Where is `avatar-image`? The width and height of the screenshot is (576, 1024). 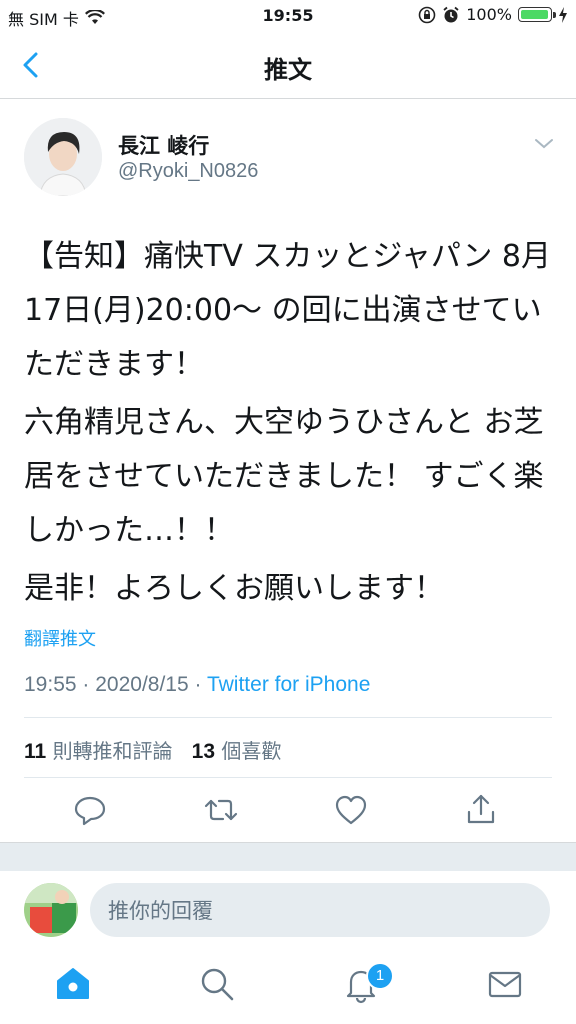
avatar-image is located at coordinates (63, 157).